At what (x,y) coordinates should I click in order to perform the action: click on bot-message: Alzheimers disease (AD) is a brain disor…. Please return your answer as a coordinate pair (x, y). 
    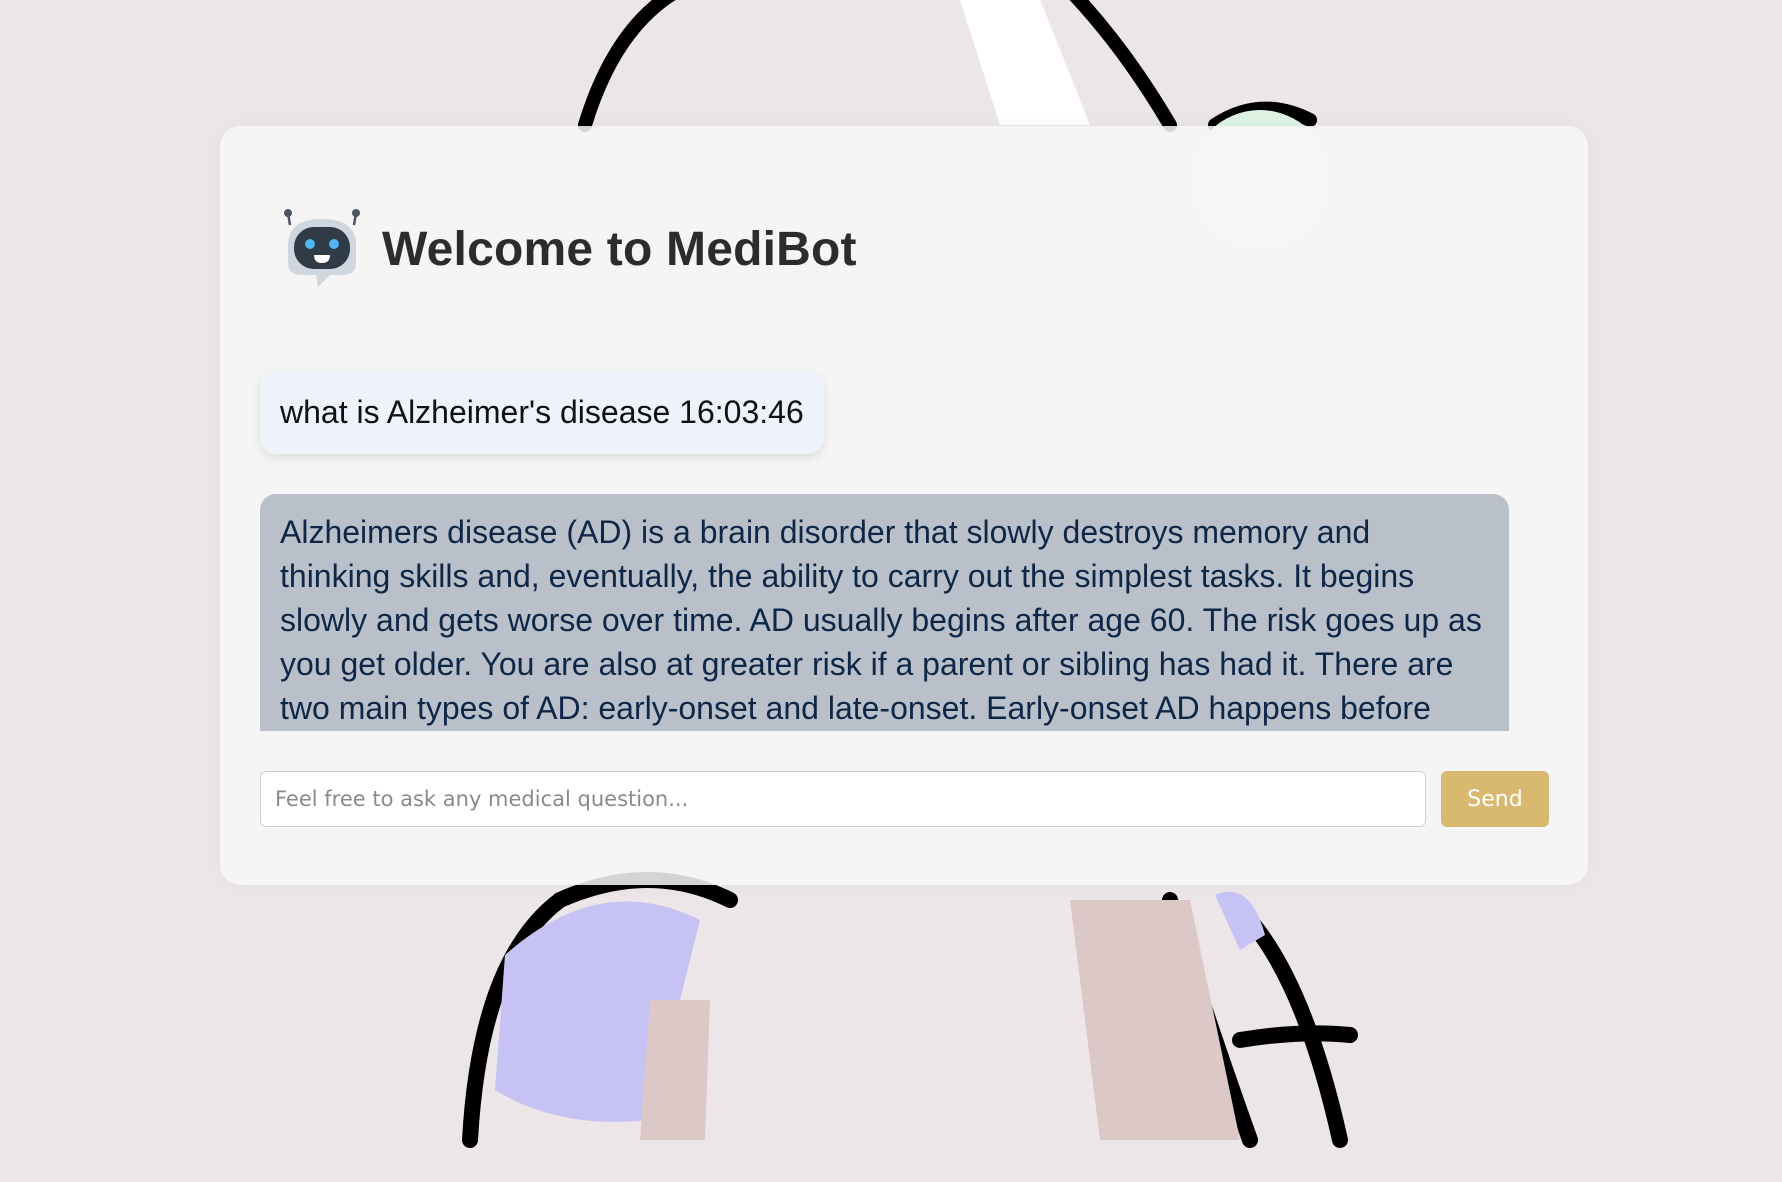
    Looking at the image, I should click on (884, 612).